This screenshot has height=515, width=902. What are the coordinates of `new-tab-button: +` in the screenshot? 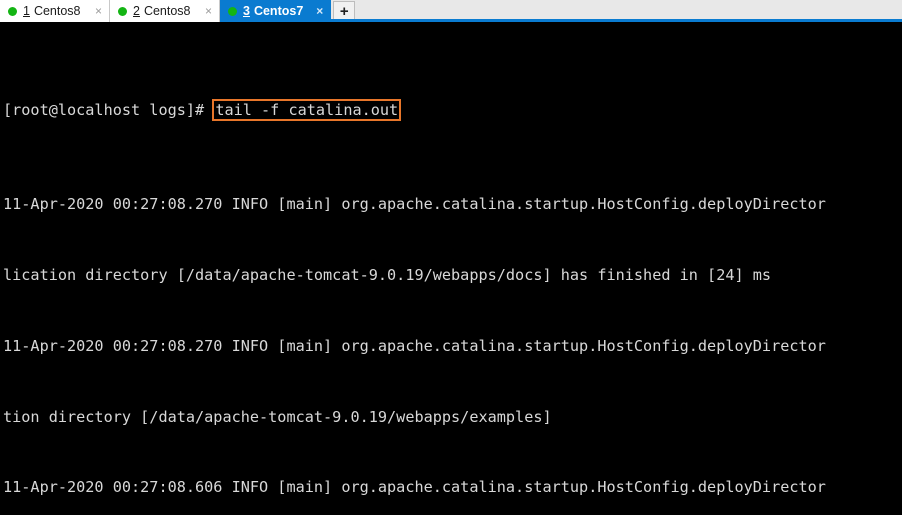 It's located at (344, 11).